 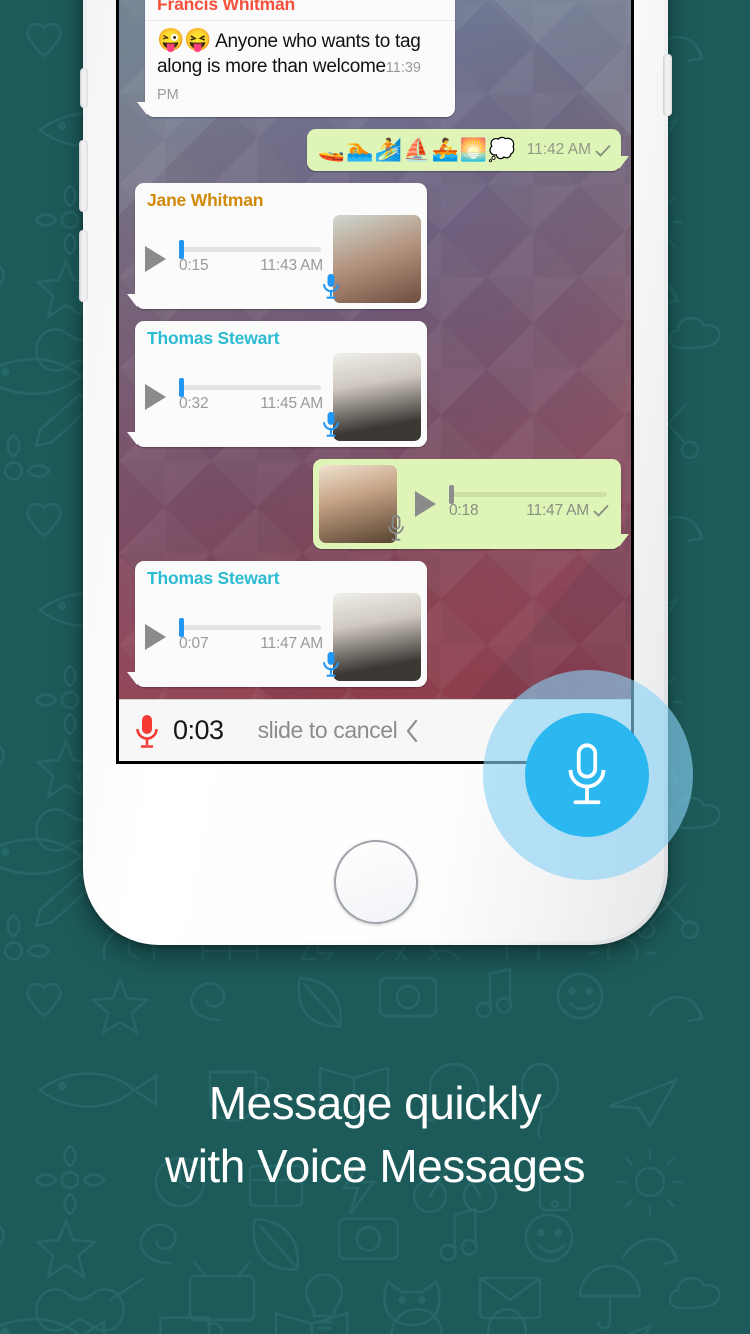 I want to click on message-row: 0:18 11:47 AM, so click(x=379, y=504).